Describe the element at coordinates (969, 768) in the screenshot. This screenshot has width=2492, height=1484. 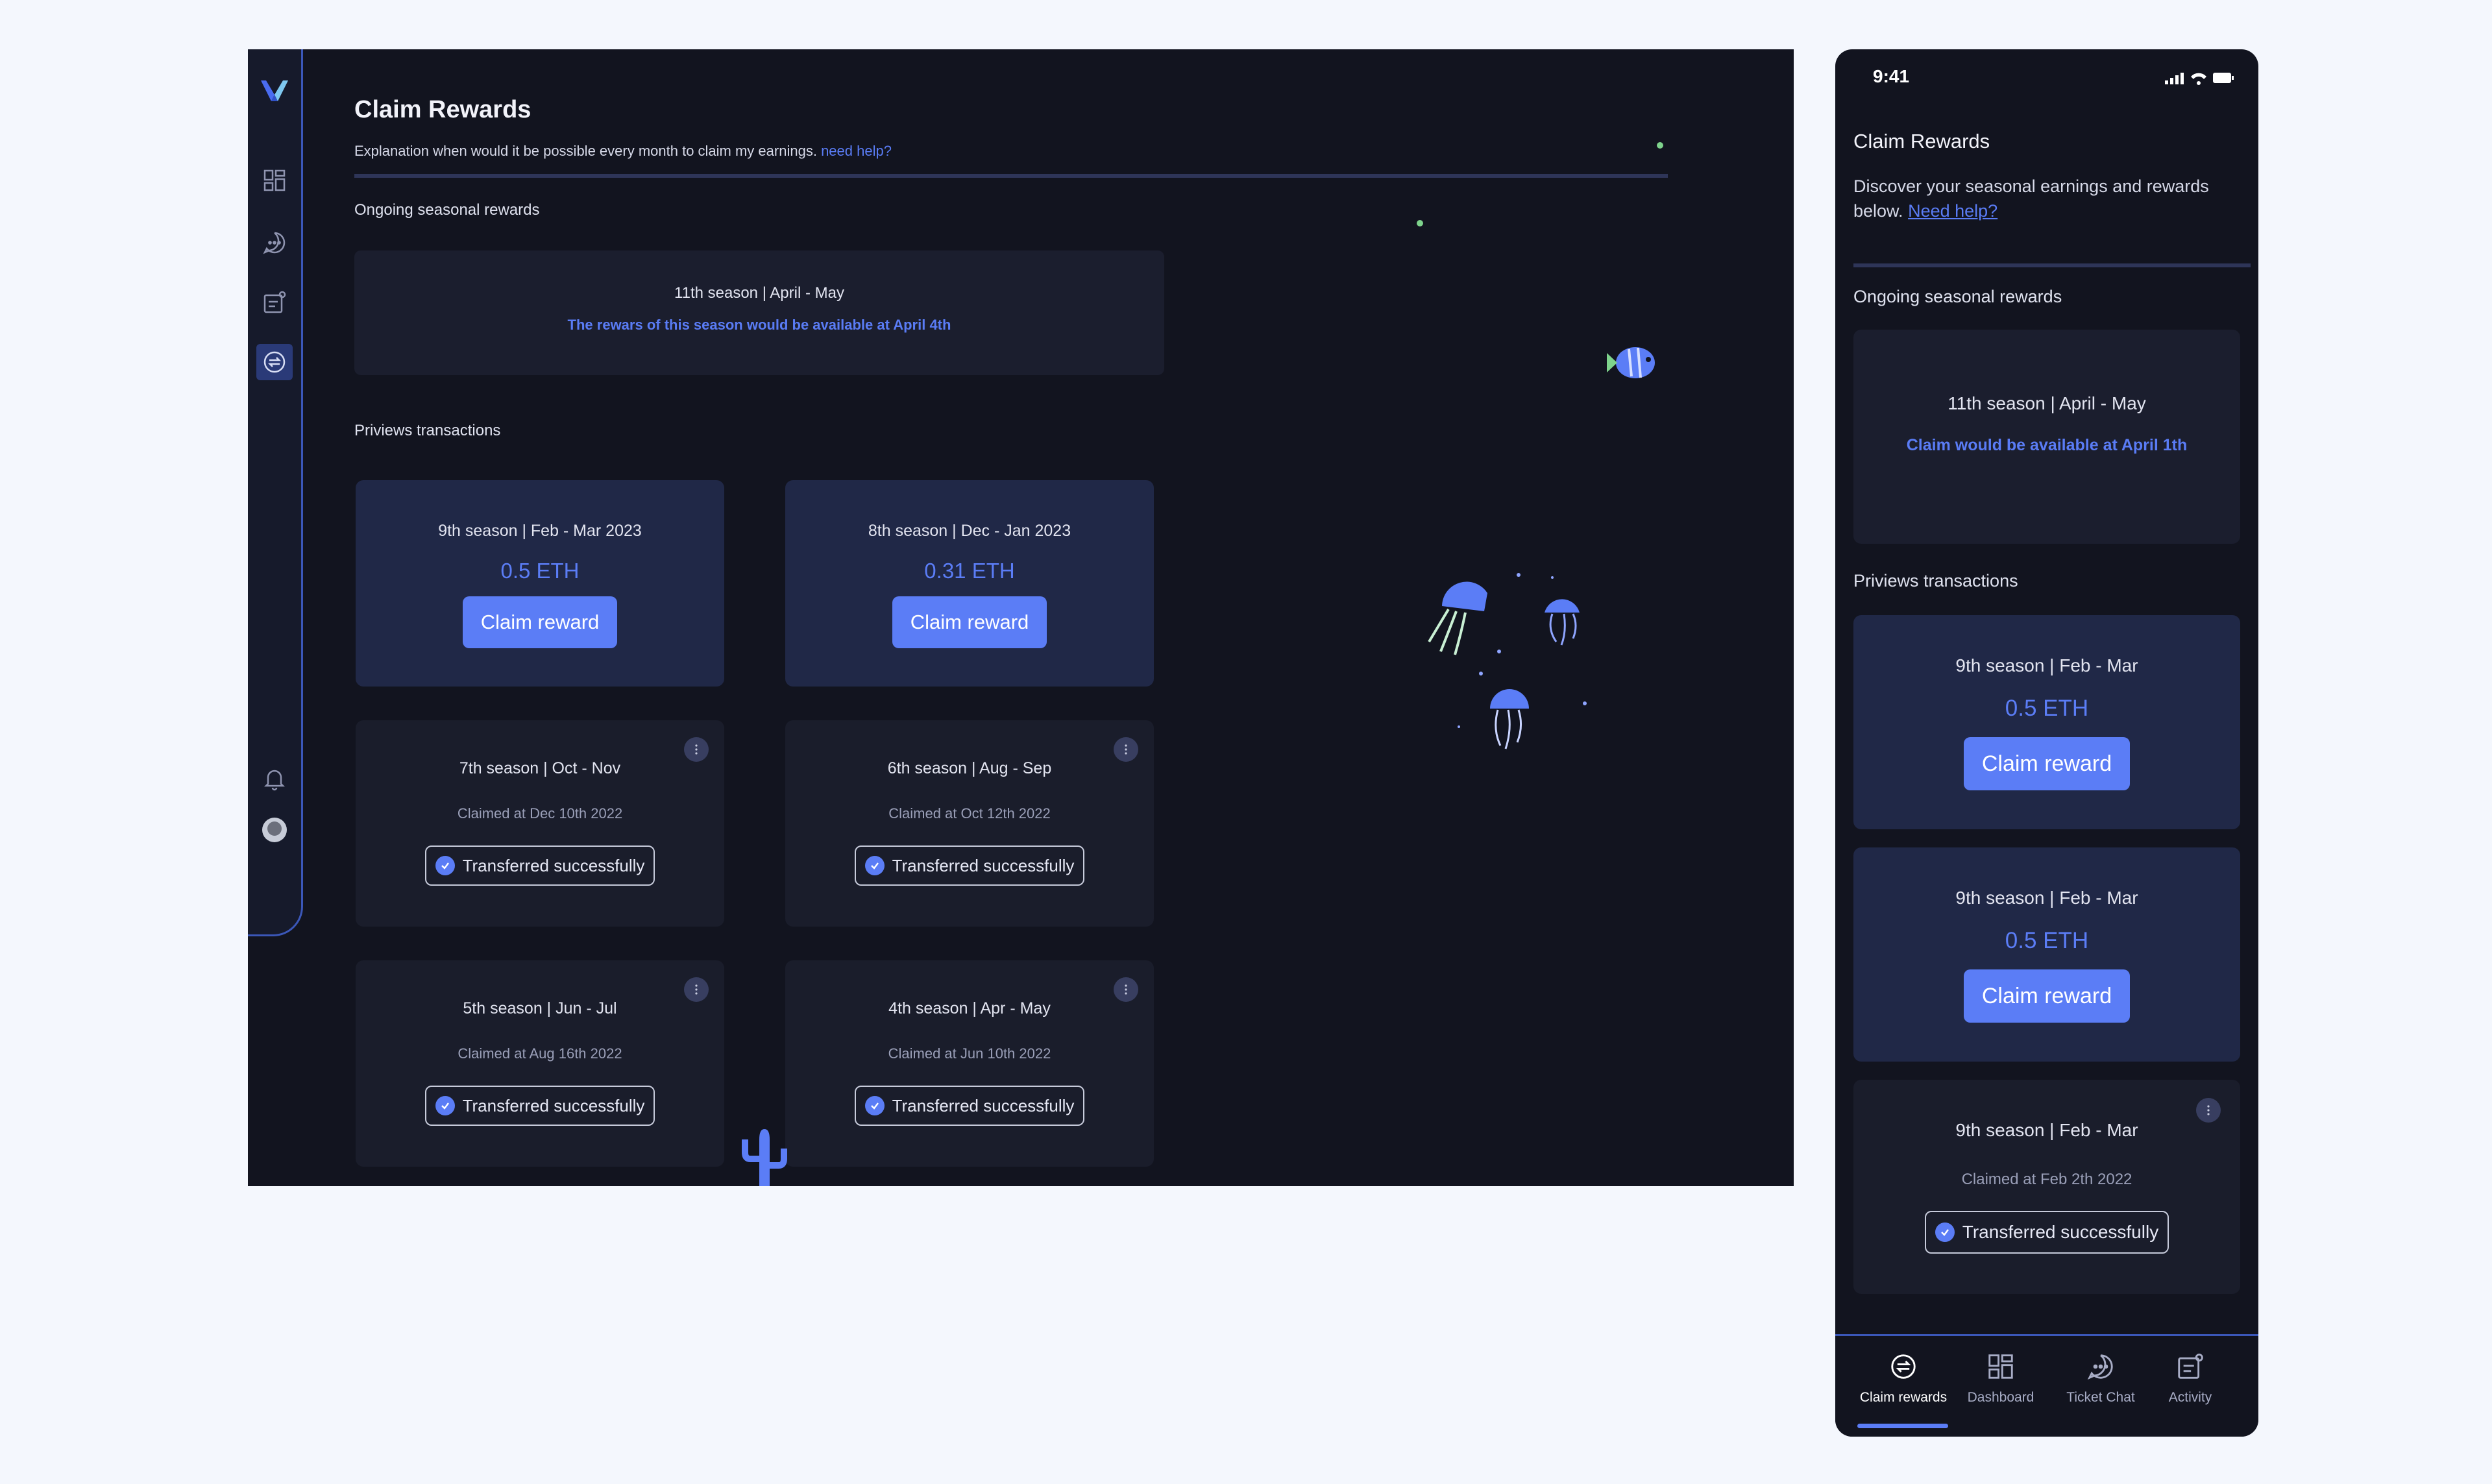
I see `card-season-title: 6th season | Aug - Sep` at that location.